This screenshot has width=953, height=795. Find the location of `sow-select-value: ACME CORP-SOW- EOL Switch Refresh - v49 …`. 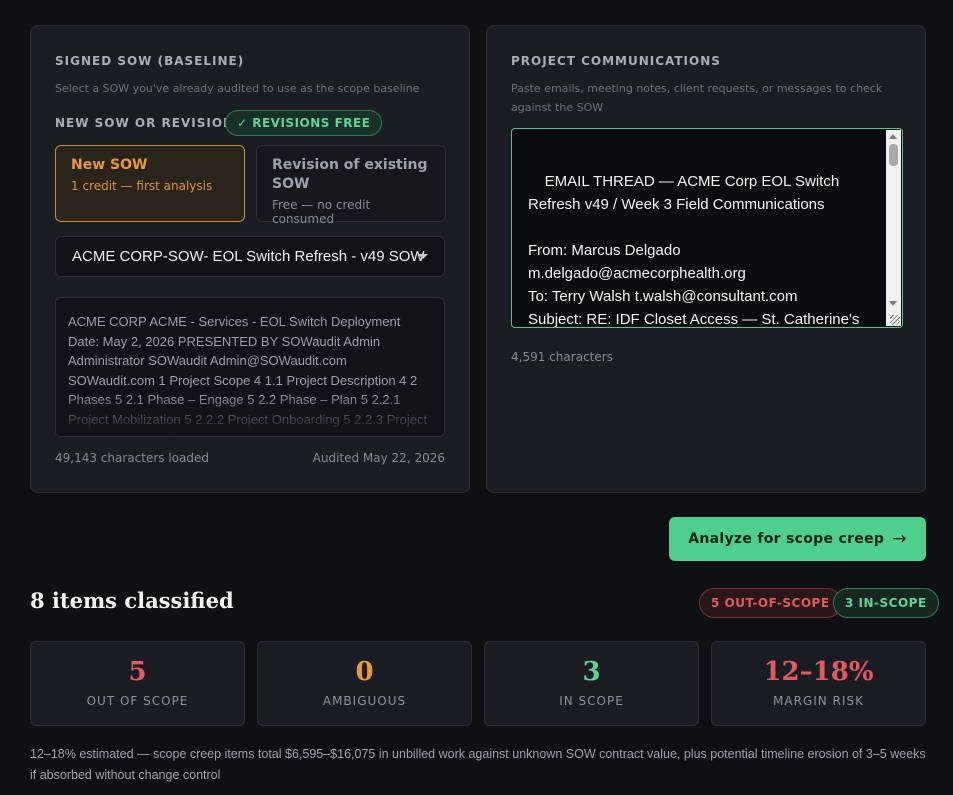

sow-select-value: ACME CORP-SOW- EOL Switch Refresh - v49 … is located at coordinates (248, 256).